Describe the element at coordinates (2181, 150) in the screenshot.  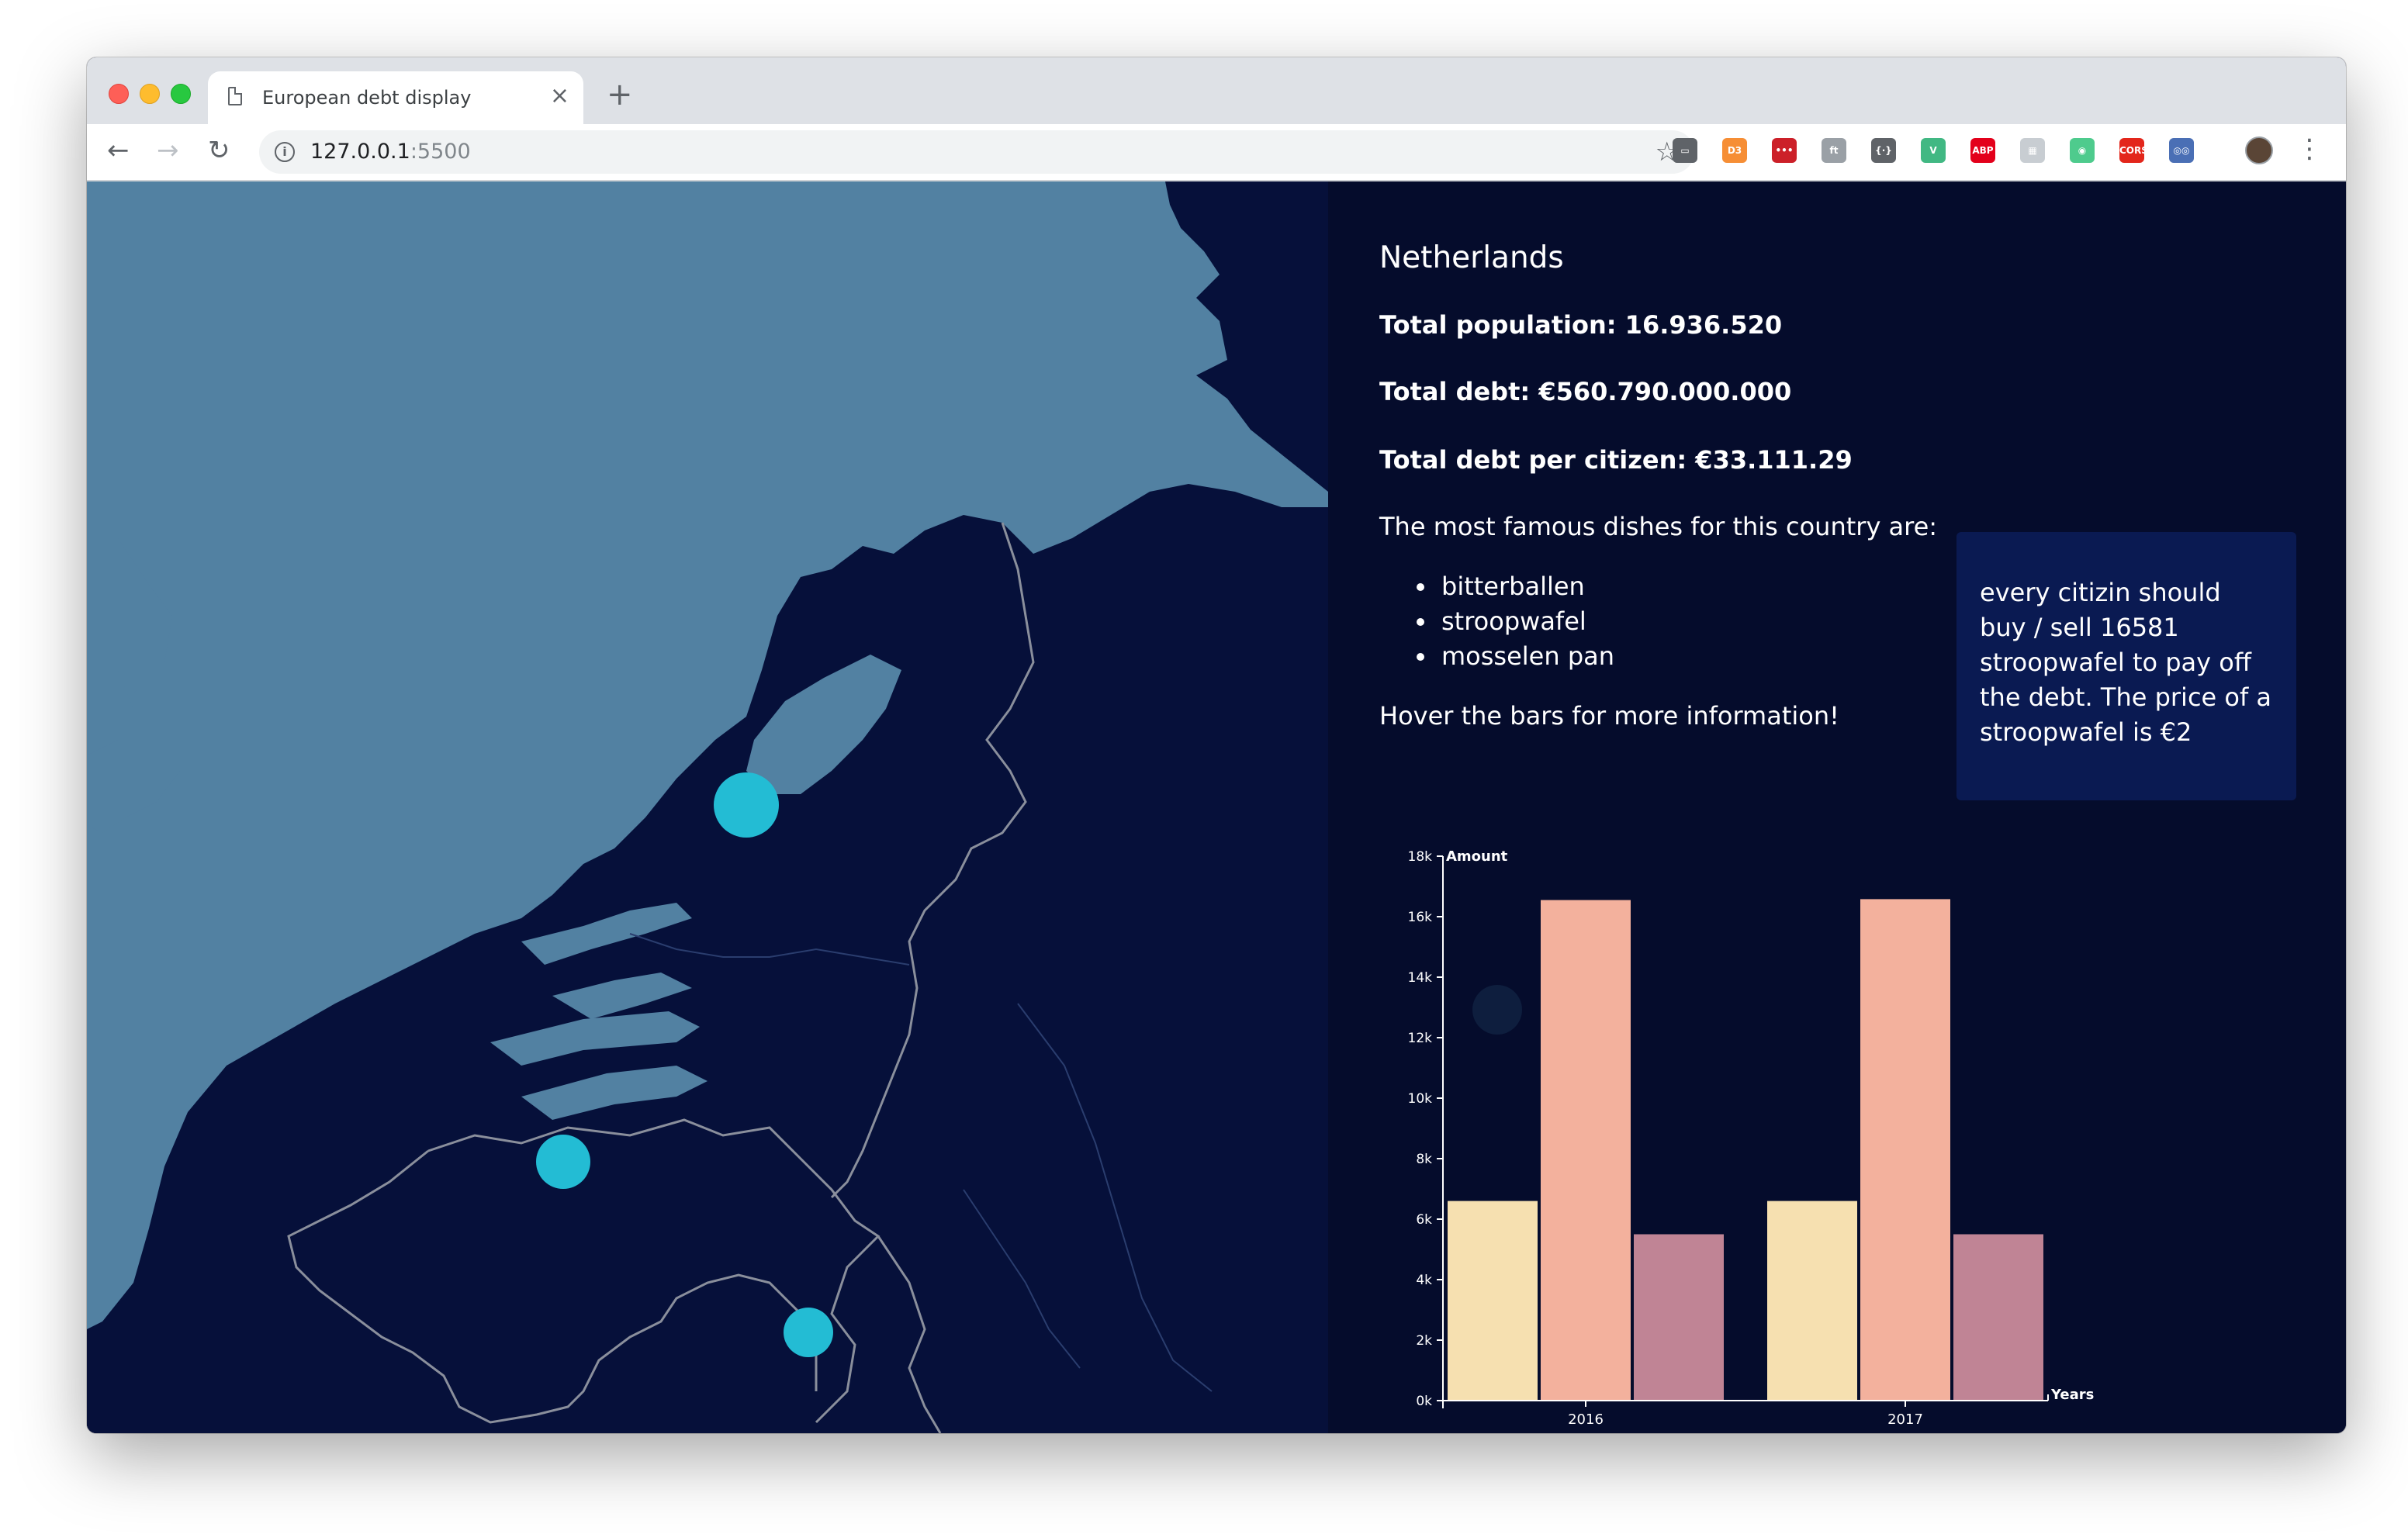
I see `mascot-extension-icon: ◎◎` at that location.